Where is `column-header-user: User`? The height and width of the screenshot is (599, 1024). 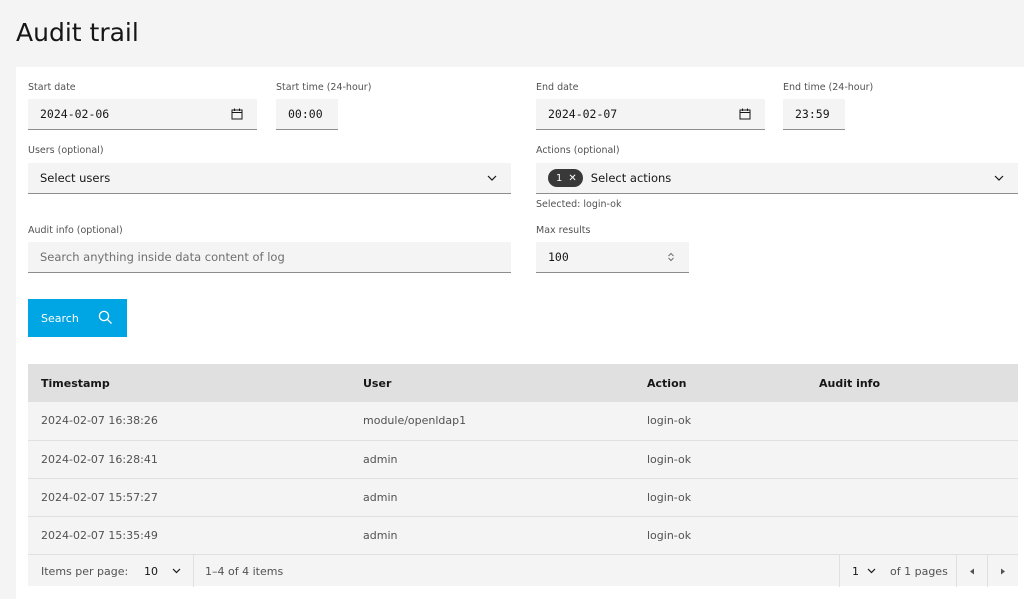
column-header-user: User is located at coordinates (492, 383).